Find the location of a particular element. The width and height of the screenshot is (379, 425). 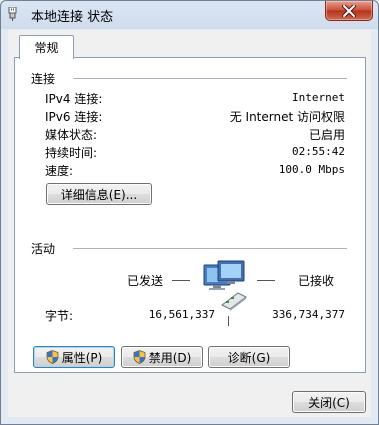

disable-button: 禁用(D) is located at coordinates (162, 357).